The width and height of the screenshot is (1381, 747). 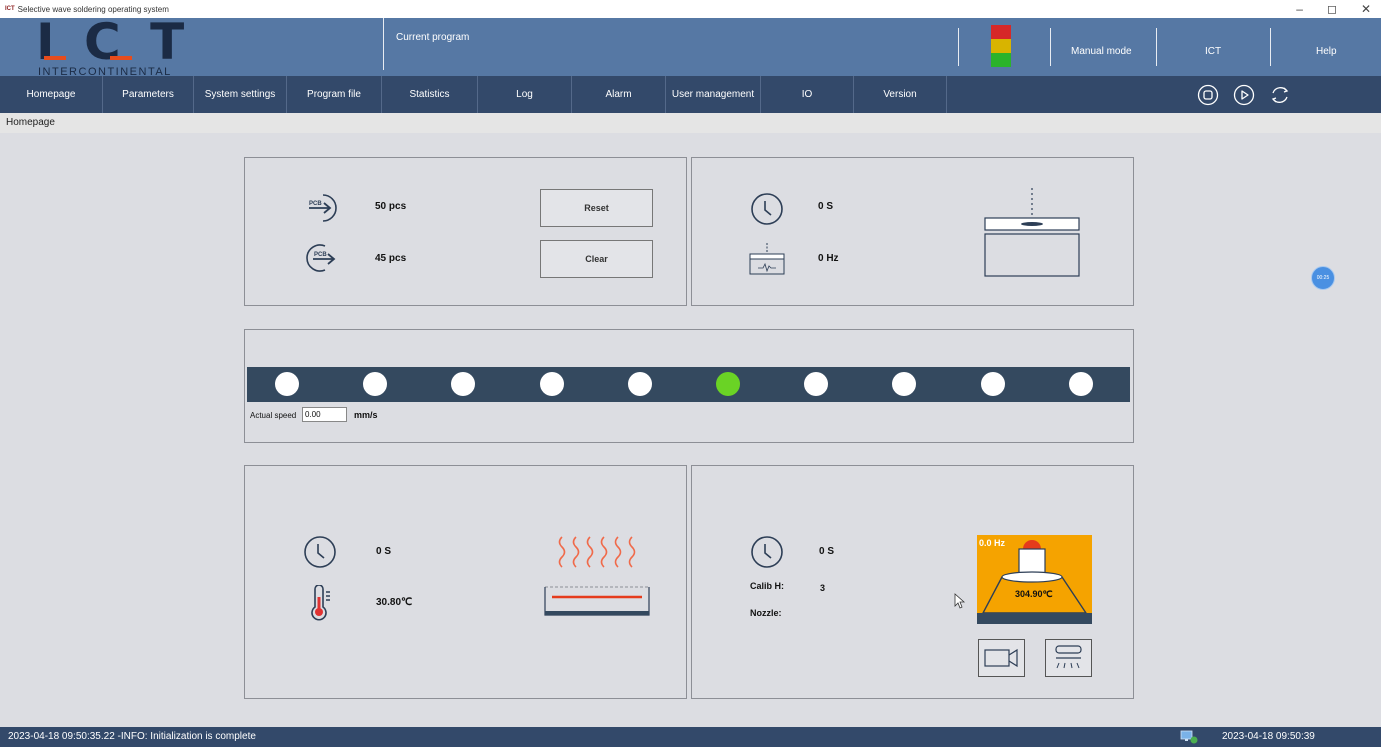 What do you see at coordinates (324, 414) in the screenshot?
I see `actual-speed-field: 0.00` at bounding box center [324, 414].